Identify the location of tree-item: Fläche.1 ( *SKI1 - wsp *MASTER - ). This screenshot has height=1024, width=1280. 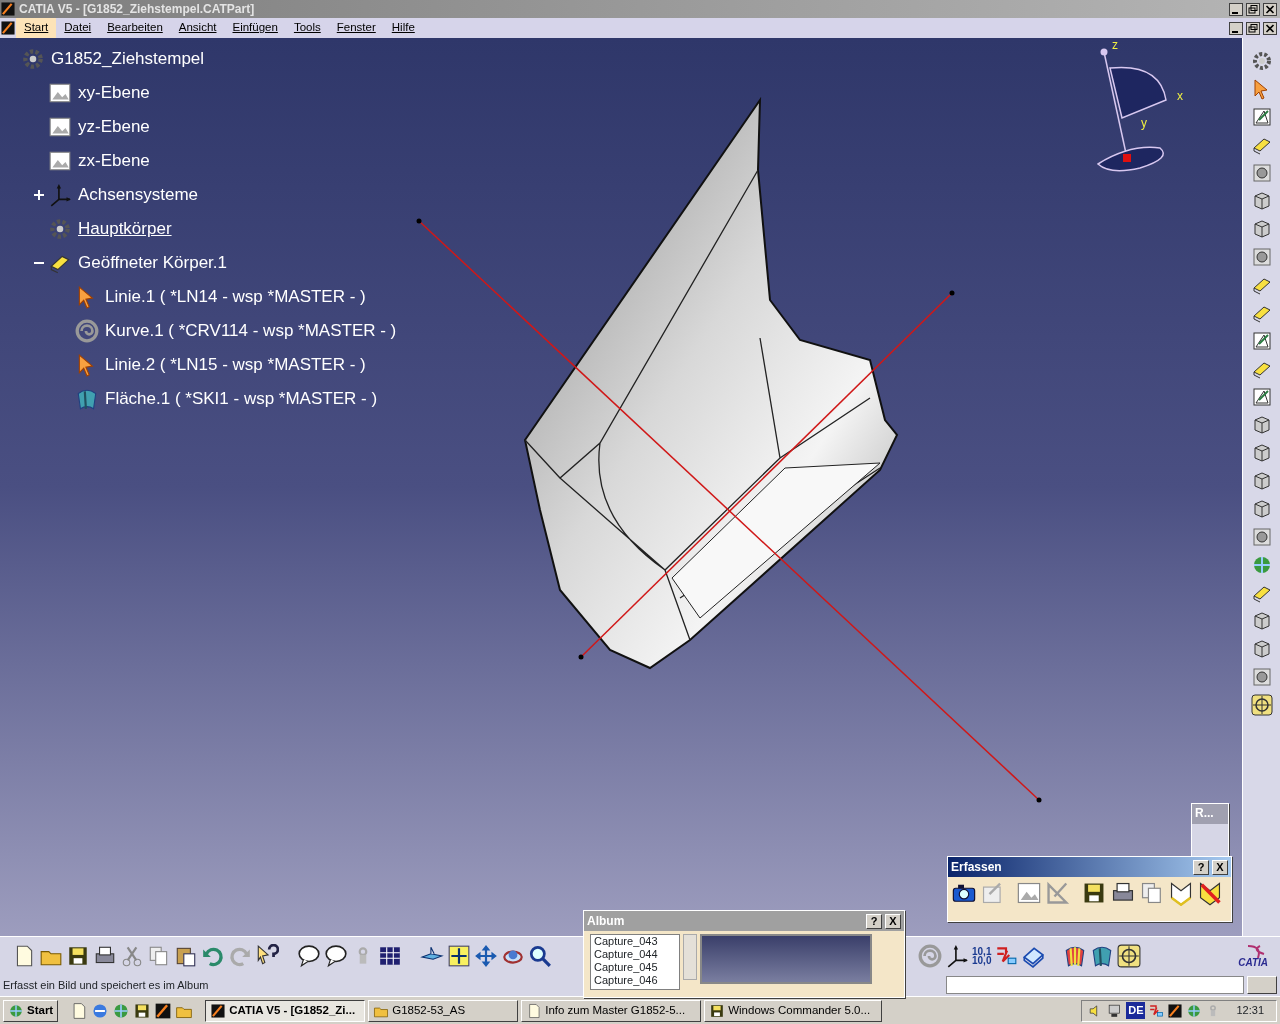
(241, 399).